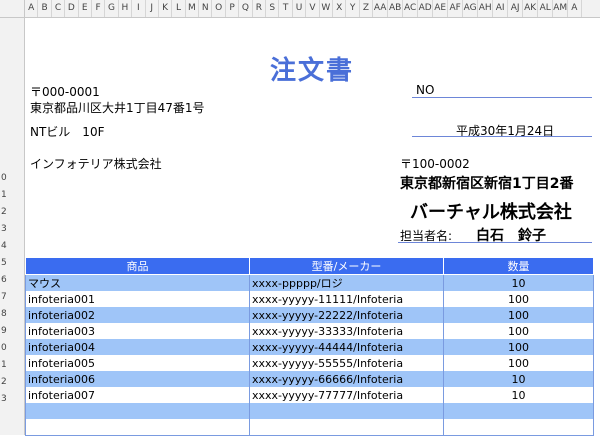  What do you see at coordinates (346, 266) in the screenshot?
I see `header-model-maker: 型番/メーカー` at bounding box center [346, 266].